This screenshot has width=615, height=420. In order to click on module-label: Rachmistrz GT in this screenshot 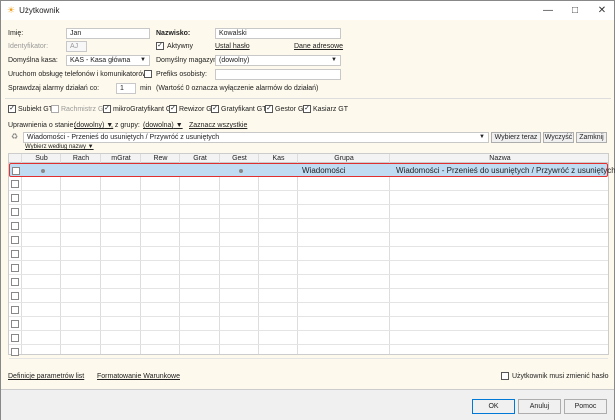, I will do `click(84, 109)`.